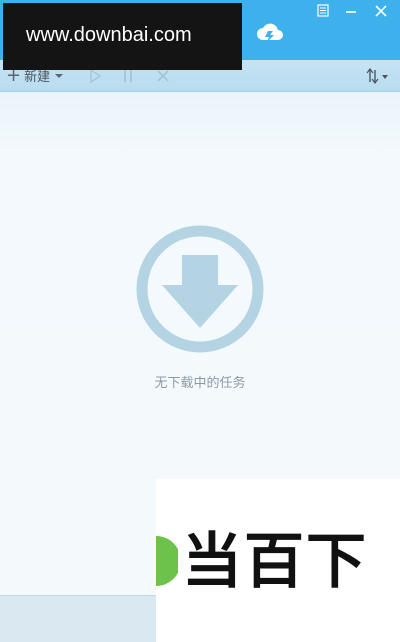 The height and width of the screenshot is (642, 400). What do you see at coordinates (59, 76) in the screenshot?
I see `chevron-down-icon` at bounding box center [59, 76].